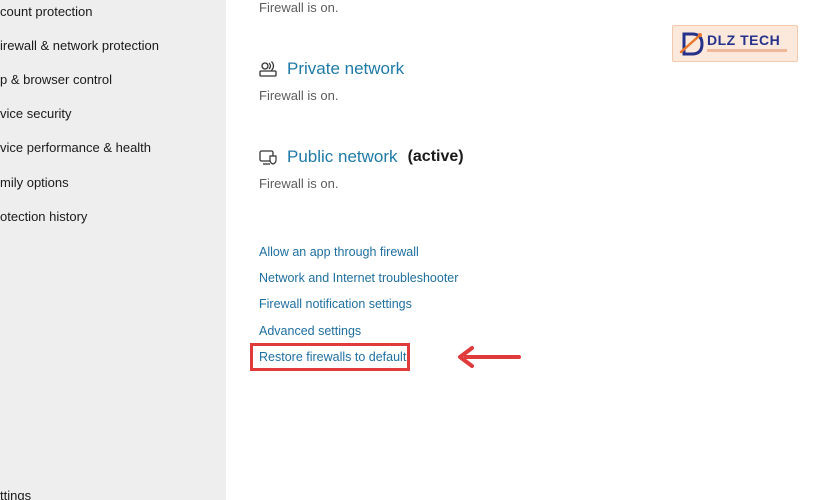 Image resolution: width=840 pixels, height=500 pixels. Describe the element at coordinates (489, 359) in the screenshot. I see `red-arrow-icon` at that location.